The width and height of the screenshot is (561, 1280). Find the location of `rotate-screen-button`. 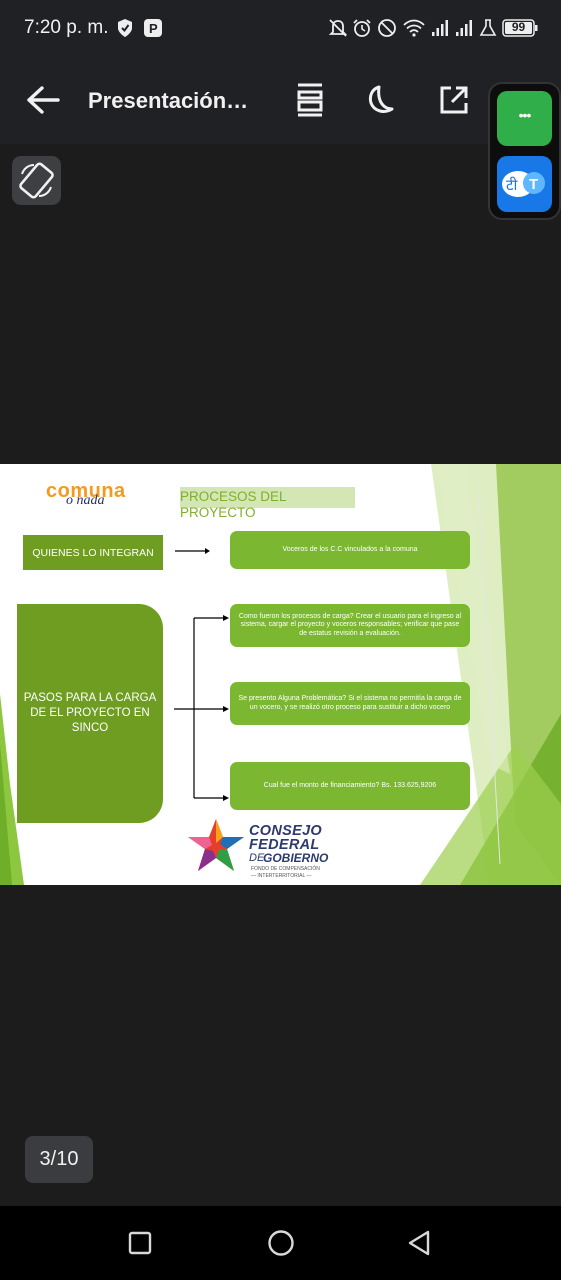

rotate-screen-button is located at coordinates (36, 180).